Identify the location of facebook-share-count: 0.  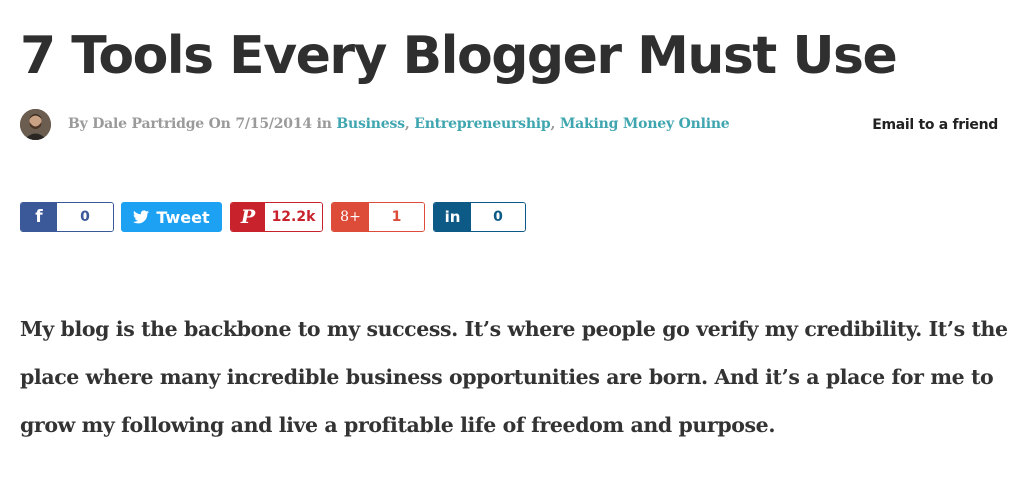
(85, 217).